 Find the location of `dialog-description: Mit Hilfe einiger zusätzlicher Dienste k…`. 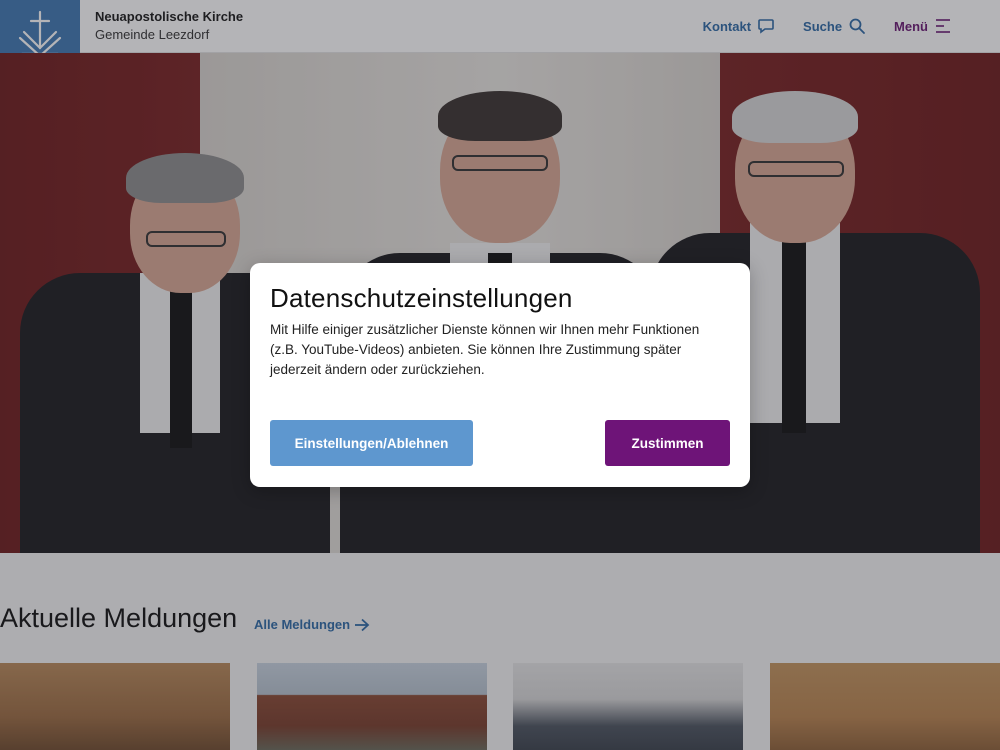

dialog-description: Mit Hilfe einiger zusätzlicher Dienste k… is located at coordinates (485, 349).